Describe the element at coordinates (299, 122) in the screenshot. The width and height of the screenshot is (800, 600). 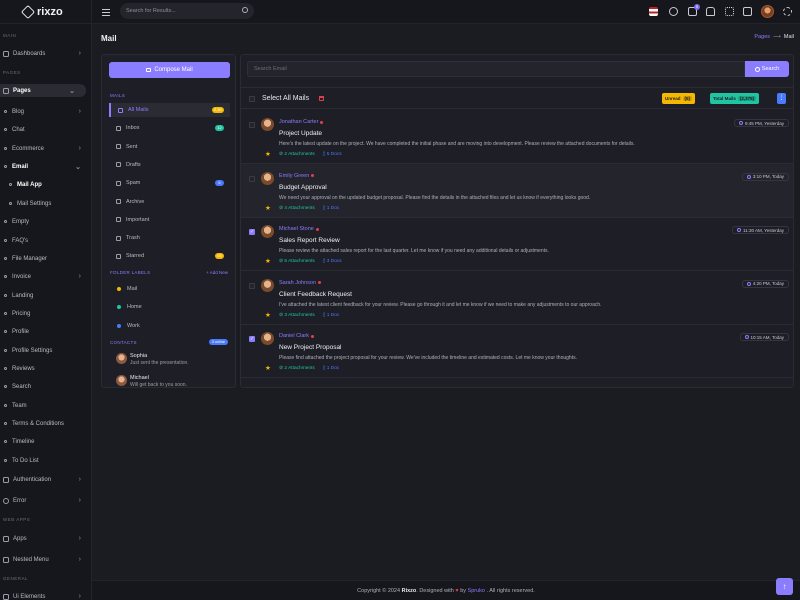
I see `sender-name: Jonathan Carter` at that location.